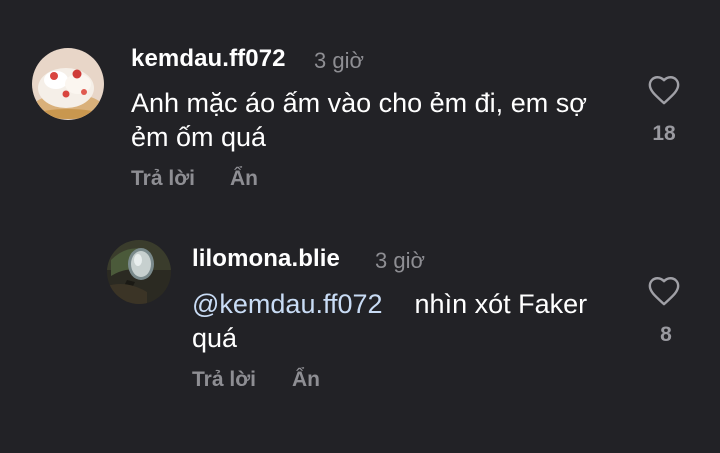 The width and height of the screenshot is (720, 453). What do you see at coordinates (501, 304) in the screenshot?
I see `comment-text-segment: nhìn xót Faker` at bounding box center [501, 304].